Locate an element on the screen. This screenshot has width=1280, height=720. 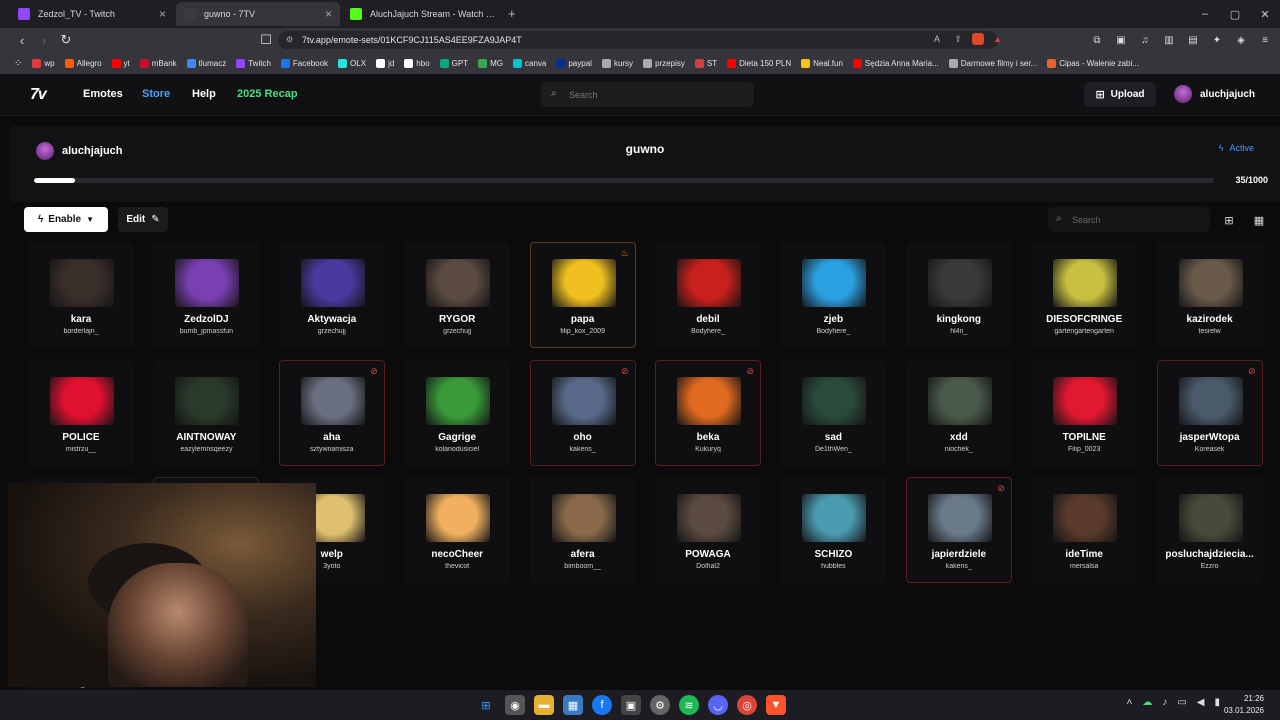
tab-kick: AluchJajuch Stream - Watch Live on Kick is located at coordinates (424, 14).